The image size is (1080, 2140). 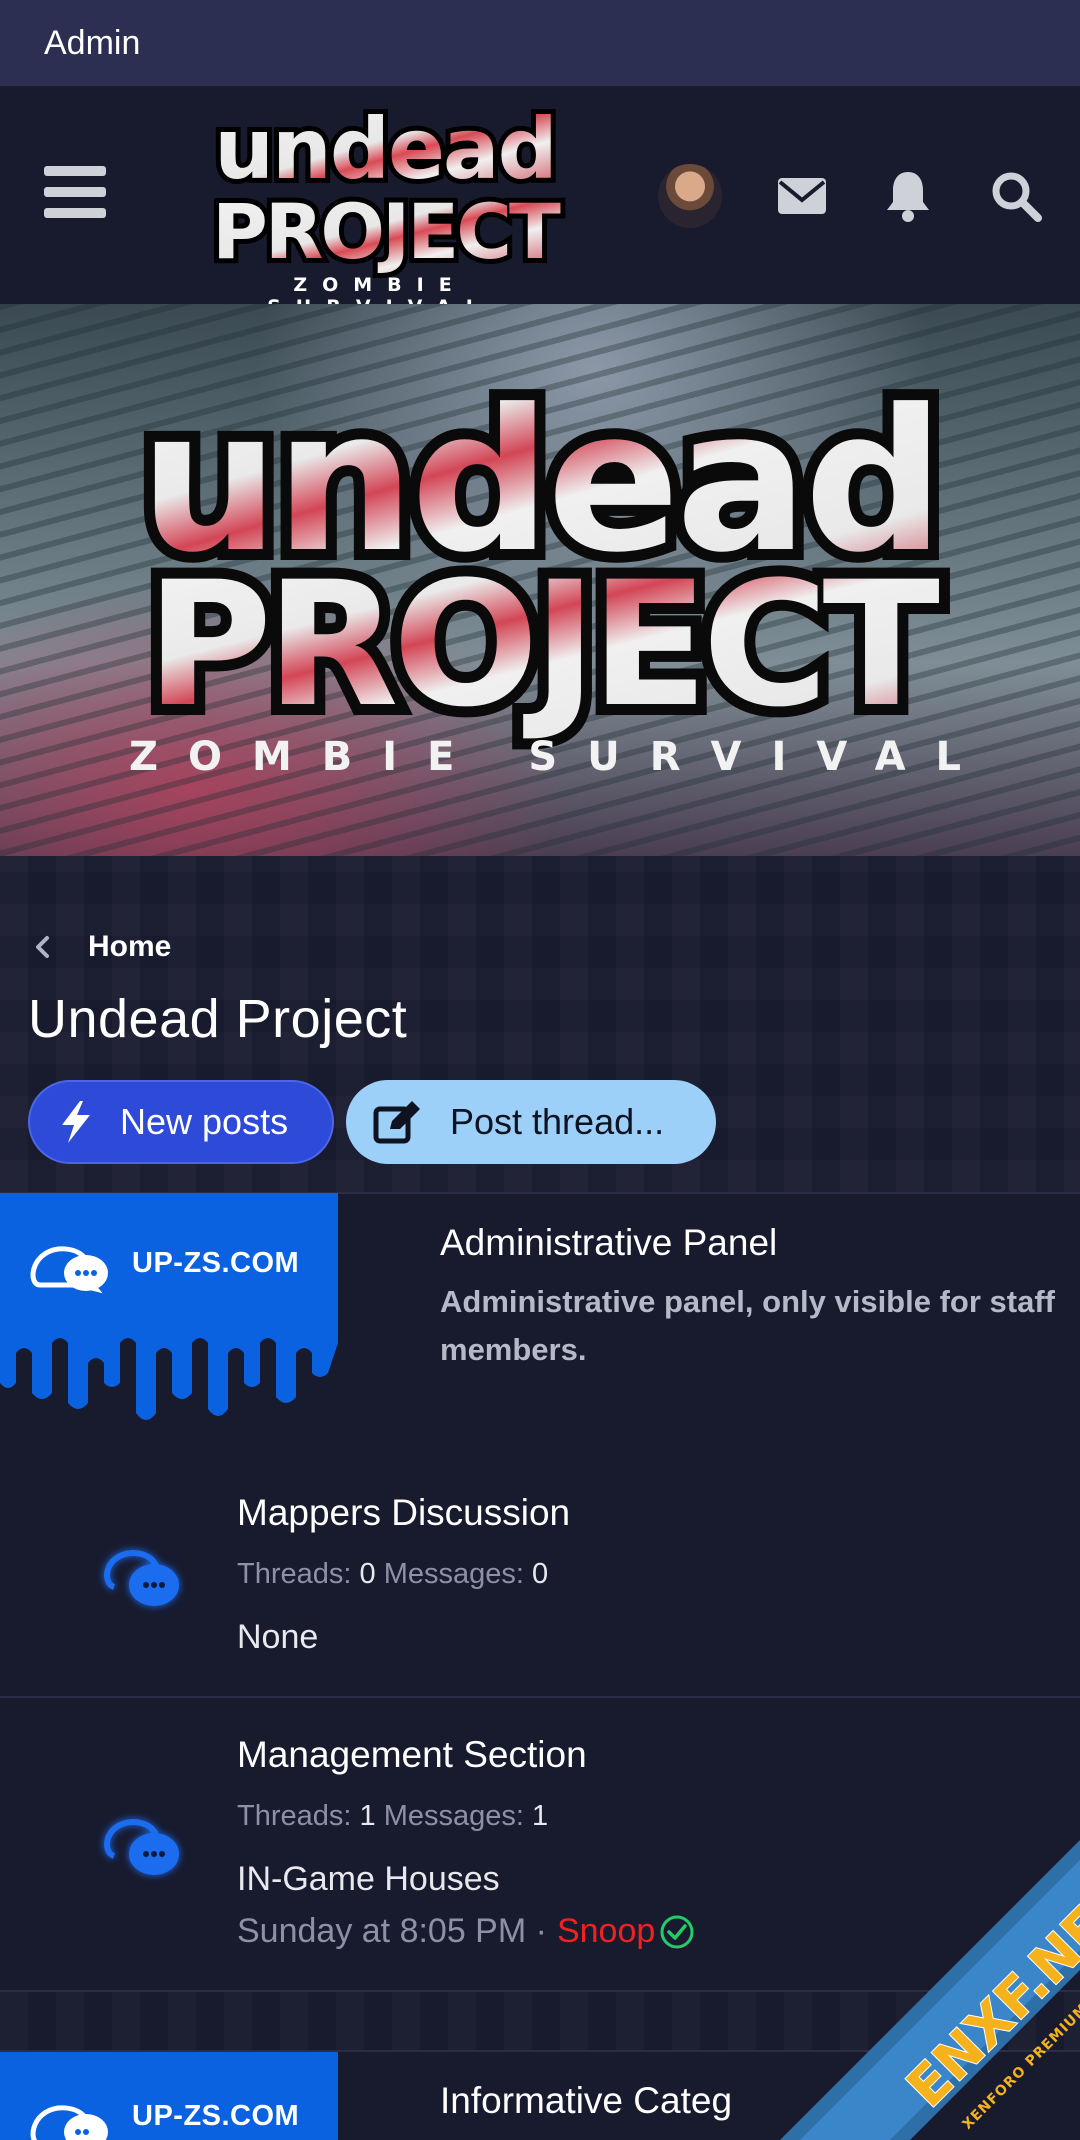 I want to click on bell-icon, so click(x=908, y=196).